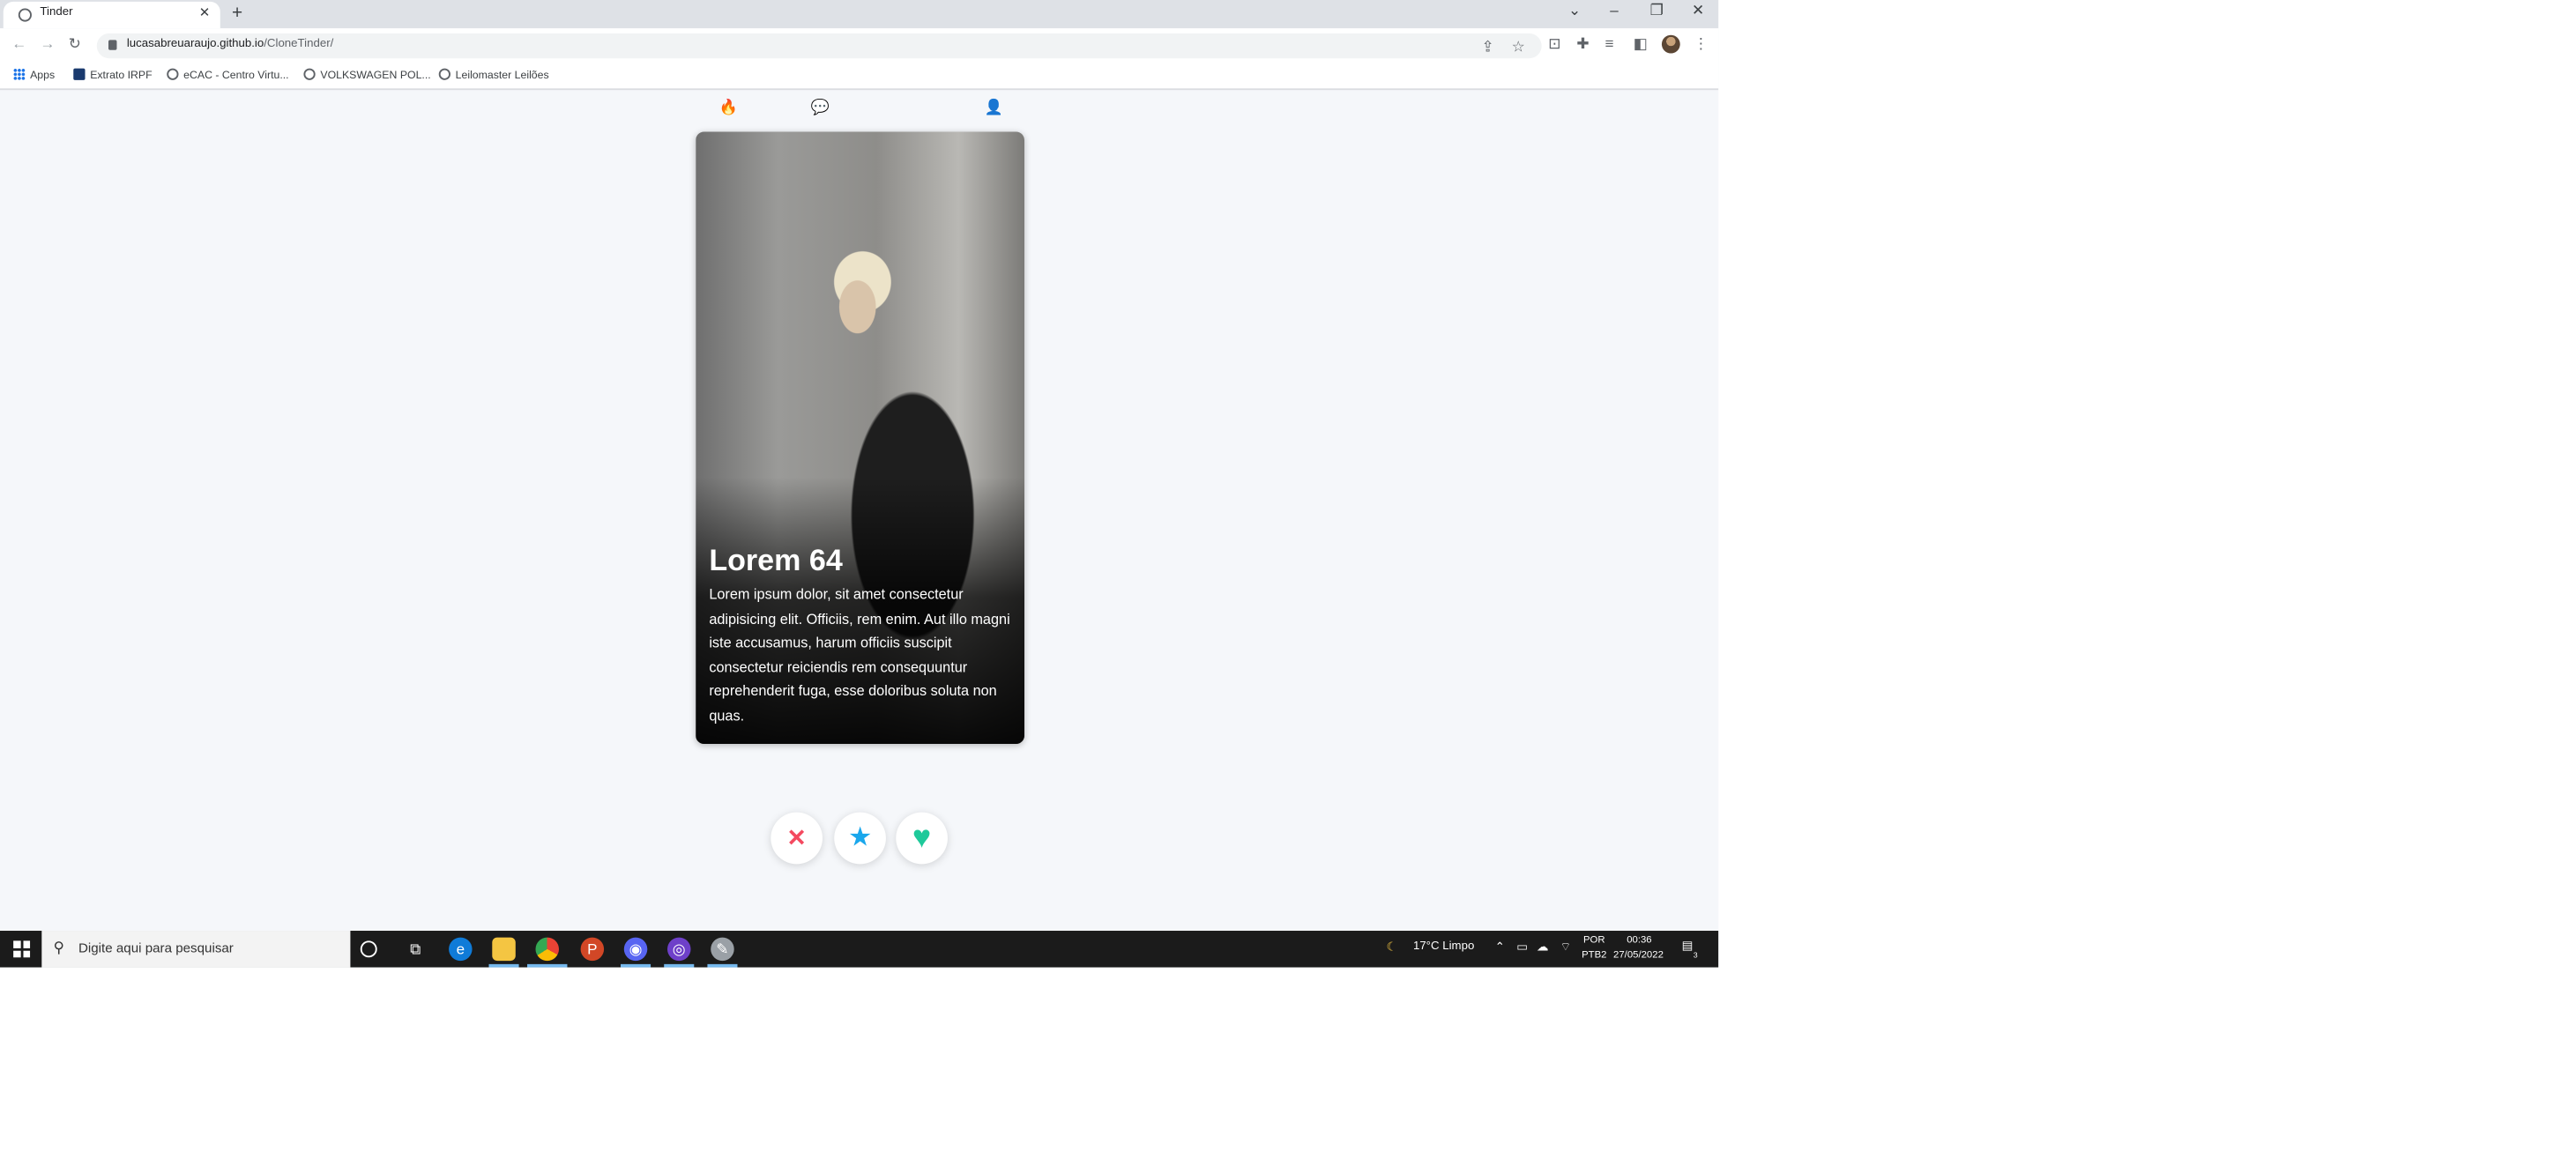 This screenshot has height=1174, width=2576. What do you see at coordinates (57, 12) in the screenshot?
I see `tab-title: Tinder` at bounding box center [57, 12].